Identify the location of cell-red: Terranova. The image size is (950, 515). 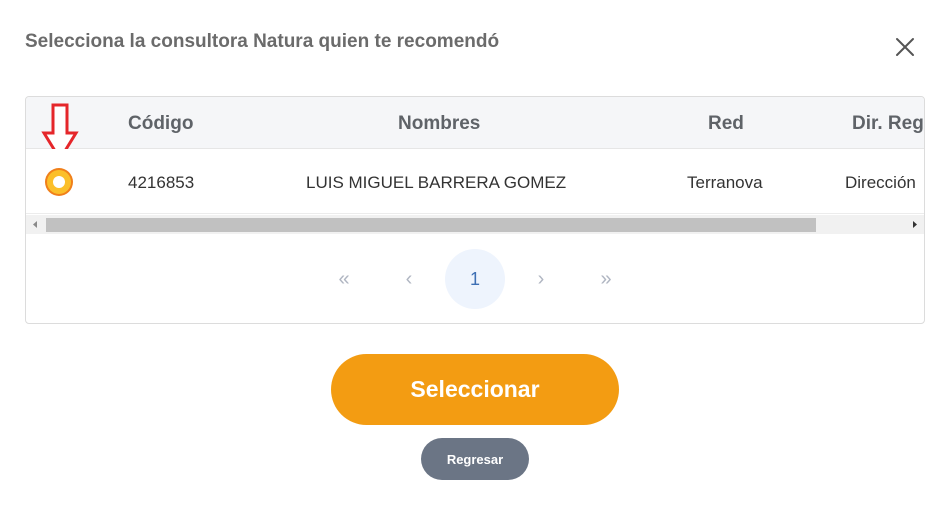
(725, 182).